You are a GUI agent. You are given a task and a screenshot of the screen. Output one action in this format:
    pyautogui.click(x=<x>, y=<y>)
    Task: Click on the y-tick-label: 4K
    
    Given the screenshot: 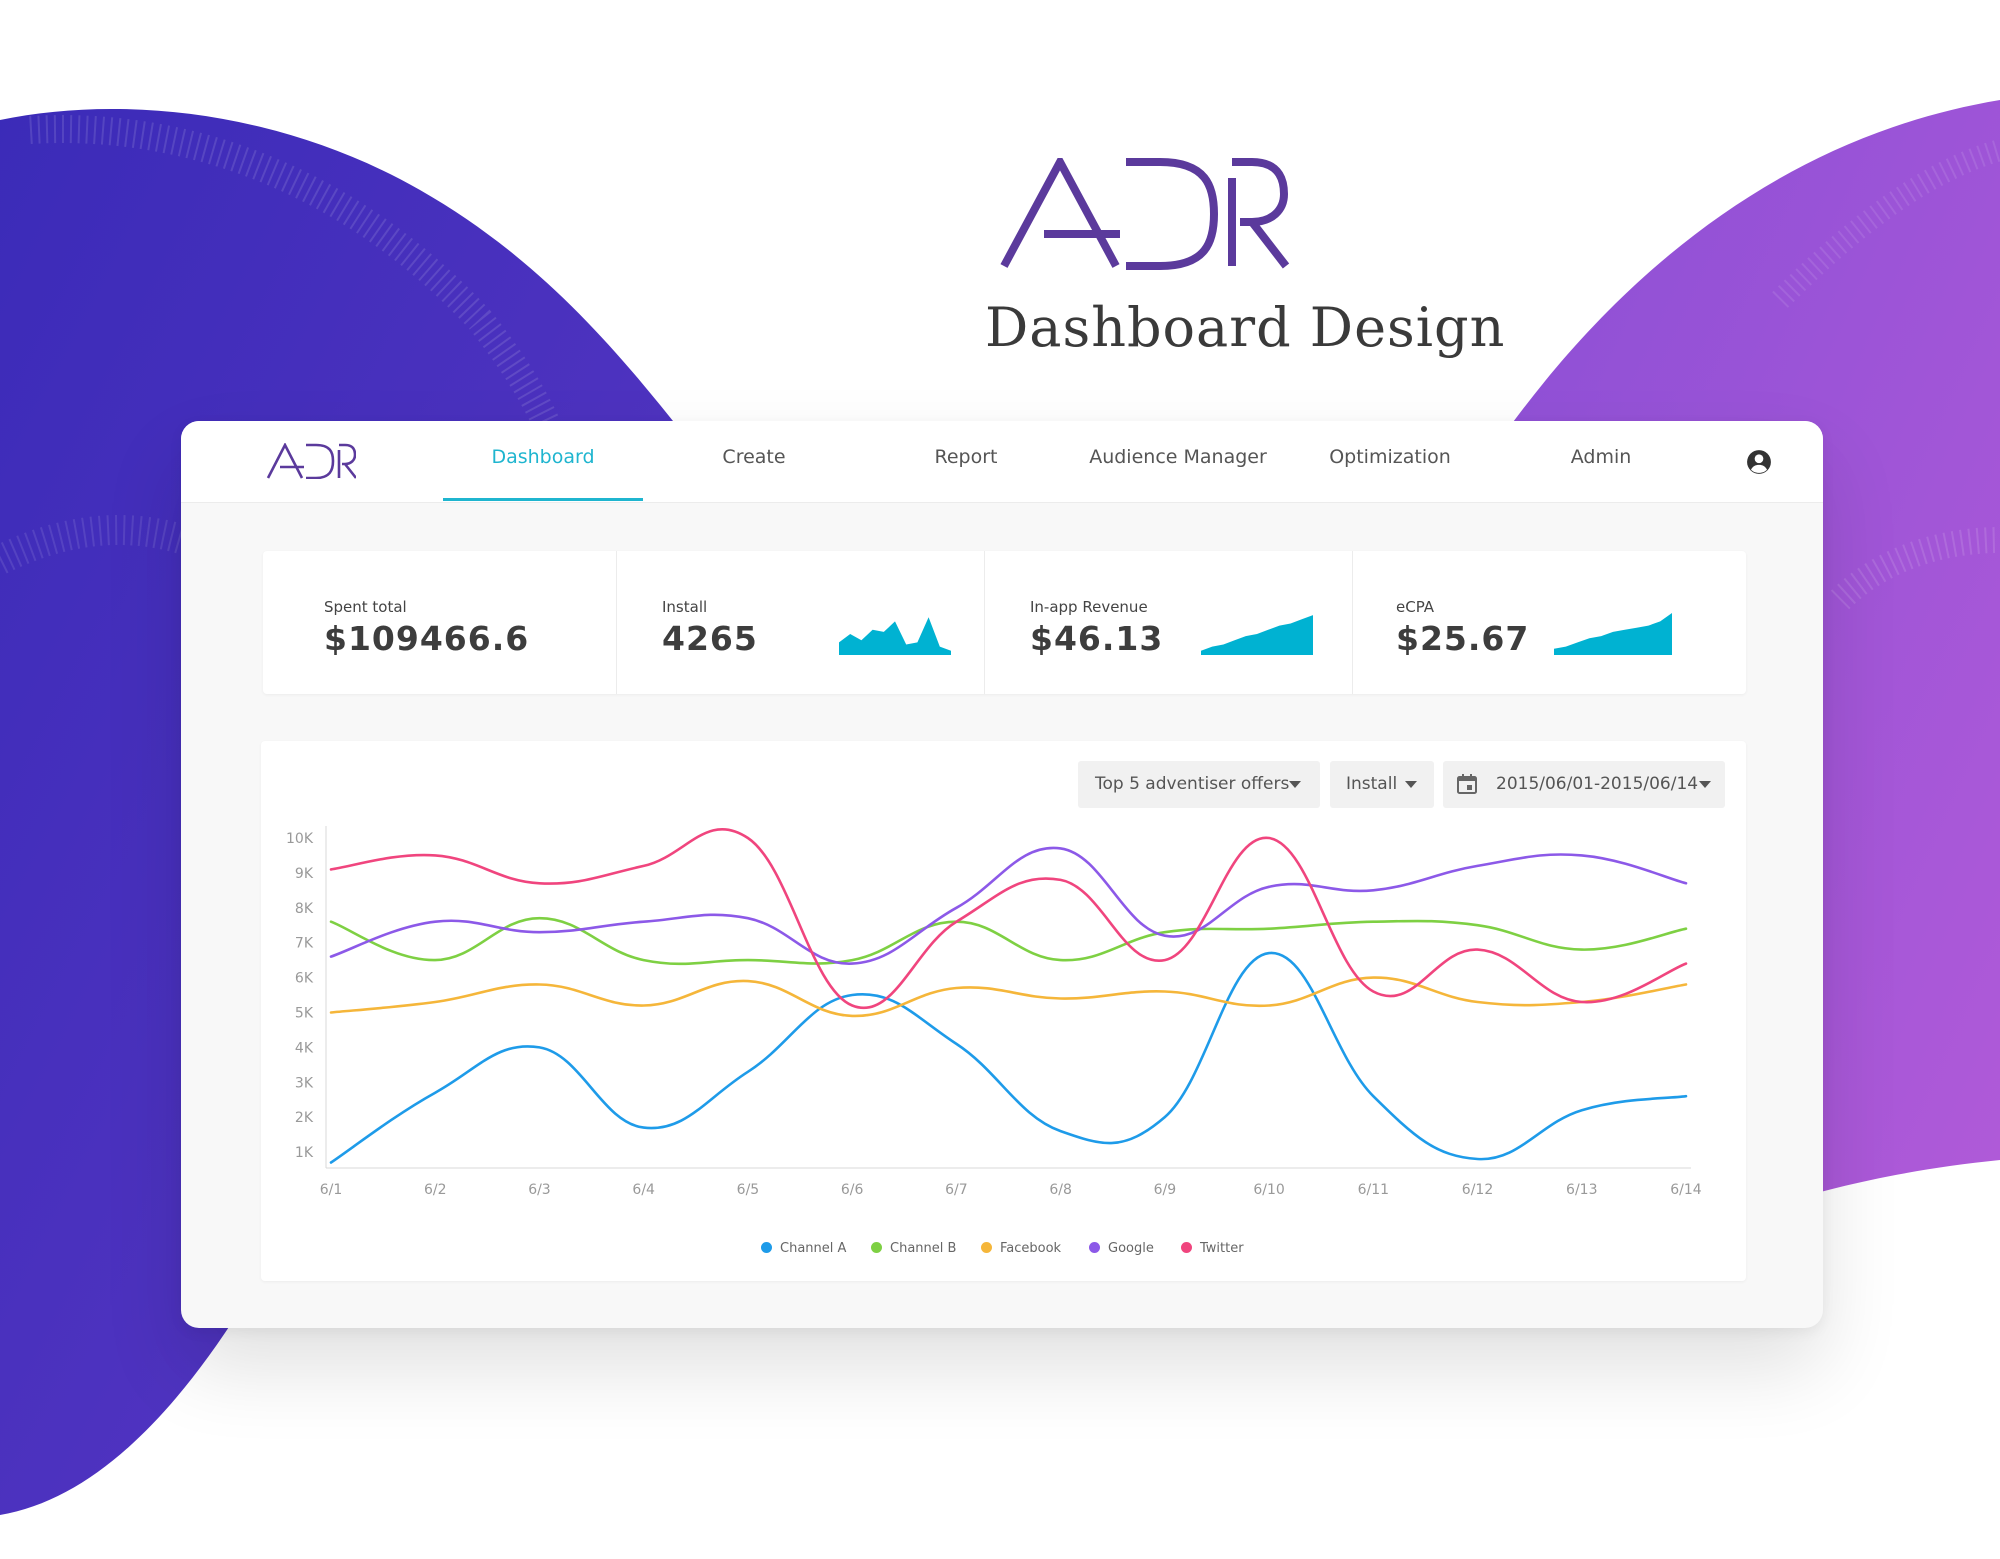 What is the action you would take?
    pyautogui.click(x=304, y=1048)
    